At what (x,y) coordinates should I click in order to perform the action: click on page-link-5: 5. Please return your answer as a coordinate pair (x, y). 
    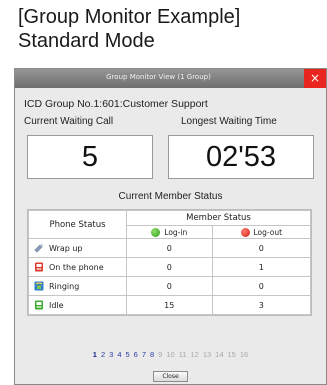
    Looking at the image, I should click on (127, 354).